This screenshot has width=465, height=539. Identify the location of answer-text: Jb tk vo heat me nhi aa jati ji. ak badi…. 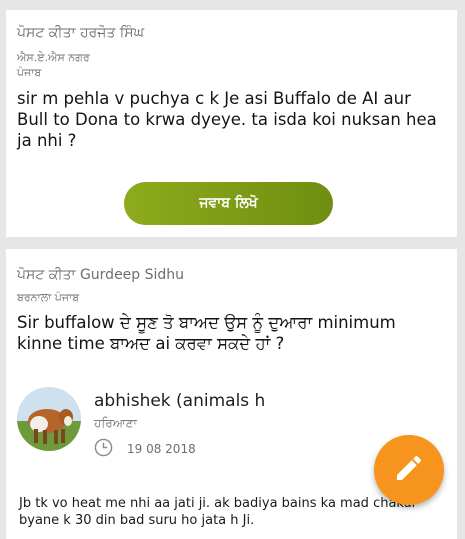
(218, 512).